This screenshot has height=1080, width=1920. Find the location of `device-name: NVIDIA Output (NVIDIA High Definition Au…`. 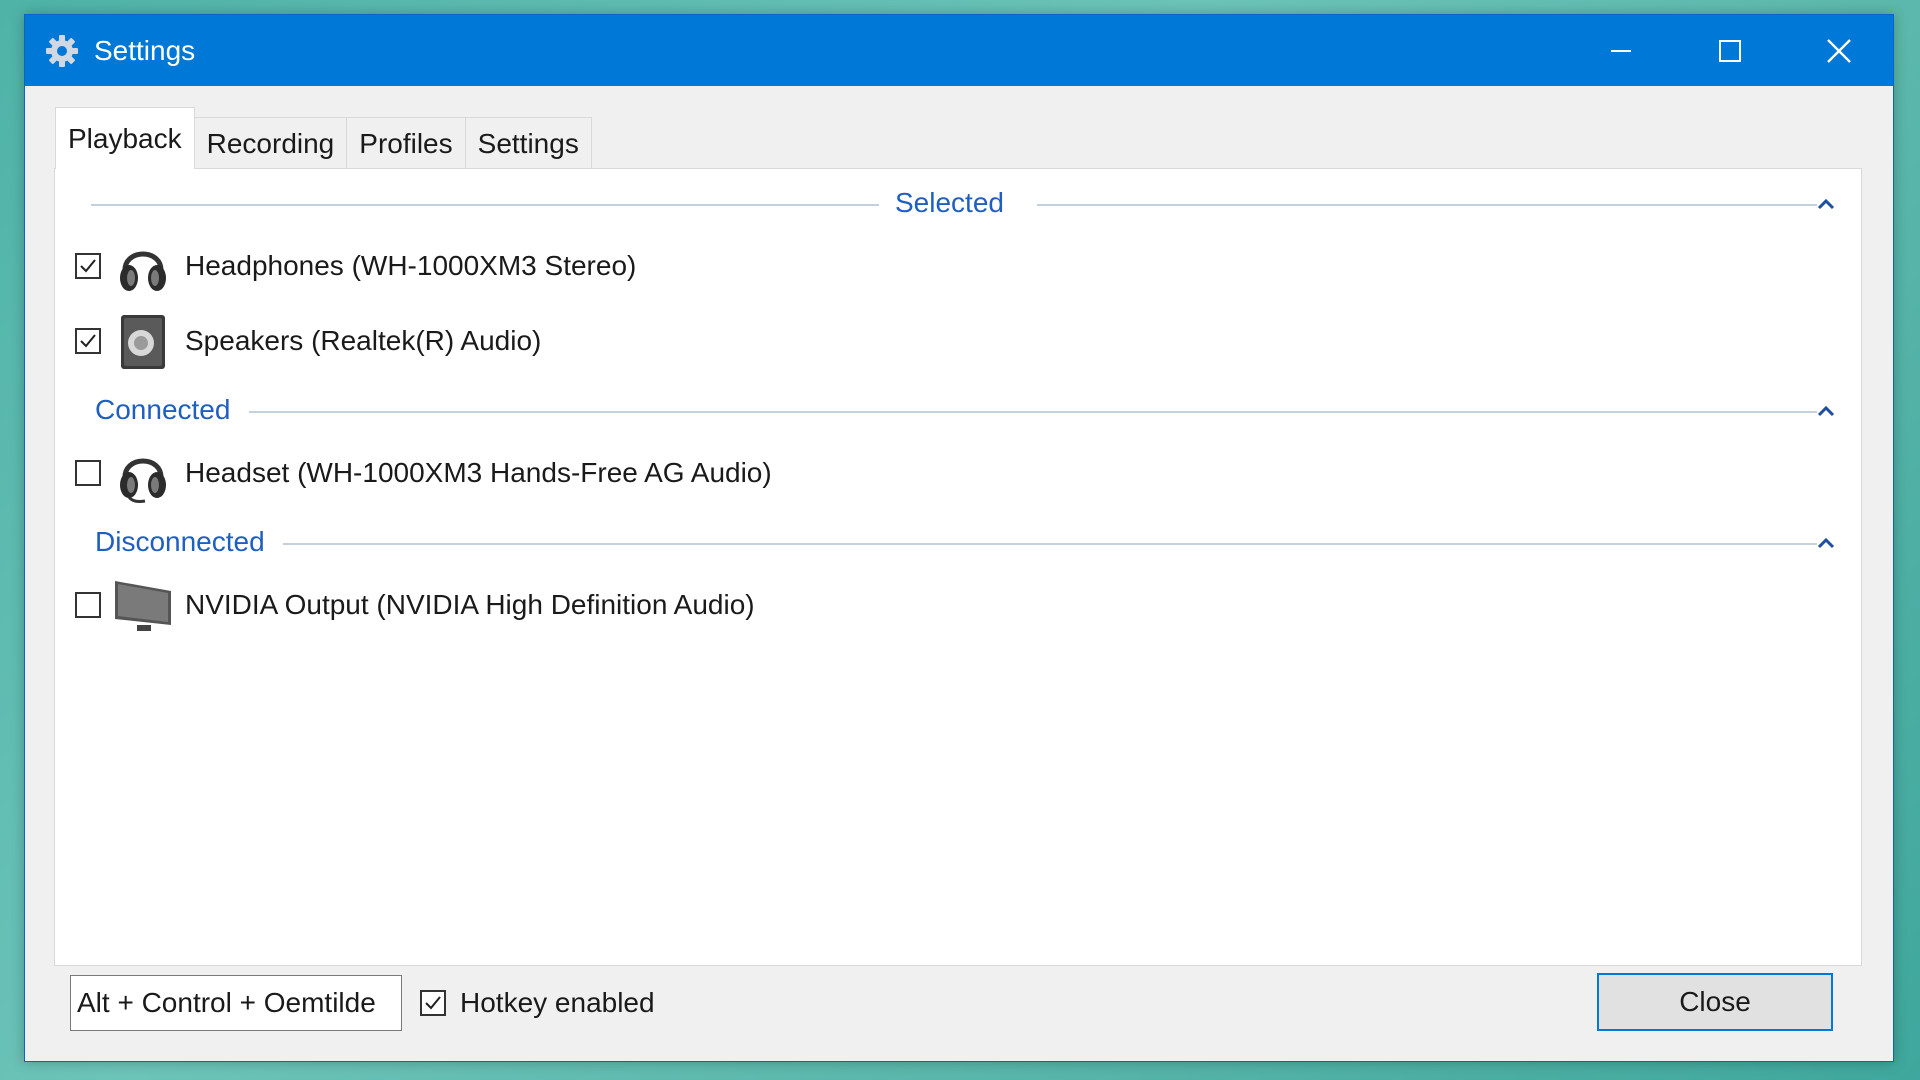

device-name: NVIDIA Output (NVIDIA High Definition Au… is located at coordinates (470, 604).